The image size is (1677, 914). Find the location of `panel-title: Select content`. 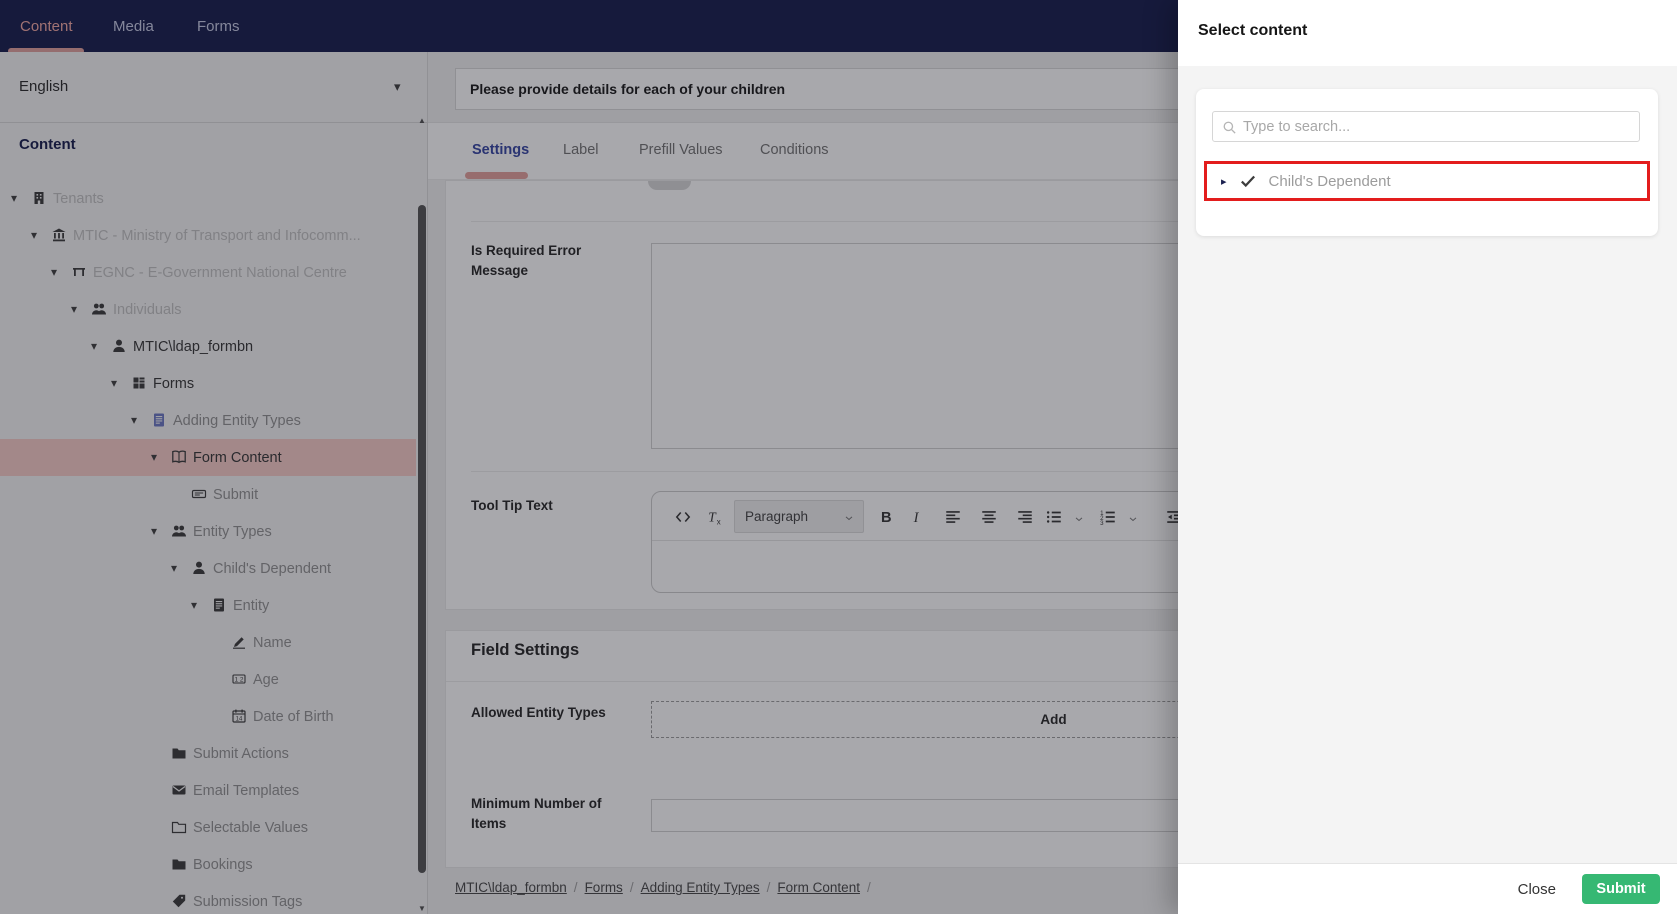

panel-title: Select content is located at coordinates (1253, 30).